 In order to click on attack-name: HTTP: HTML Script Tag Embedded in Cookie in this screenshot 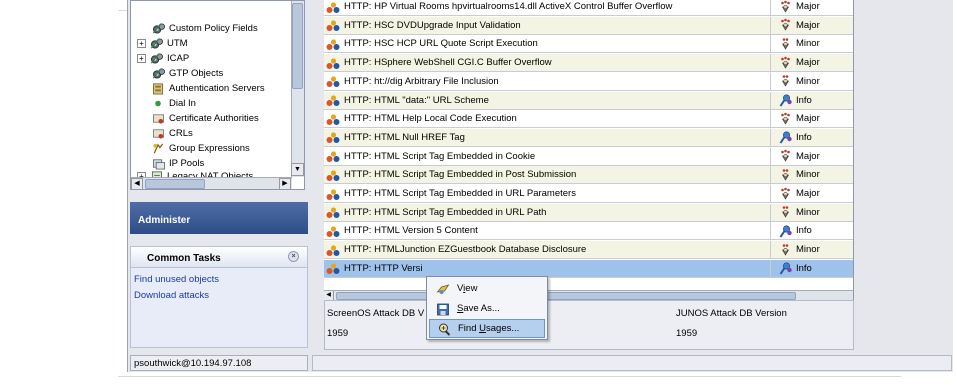, I will do `click(440, 156)`.